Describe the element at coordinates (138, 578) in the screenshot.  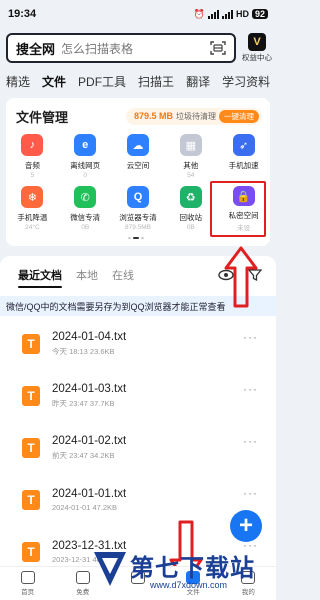
I see `nav-middle` at that location.